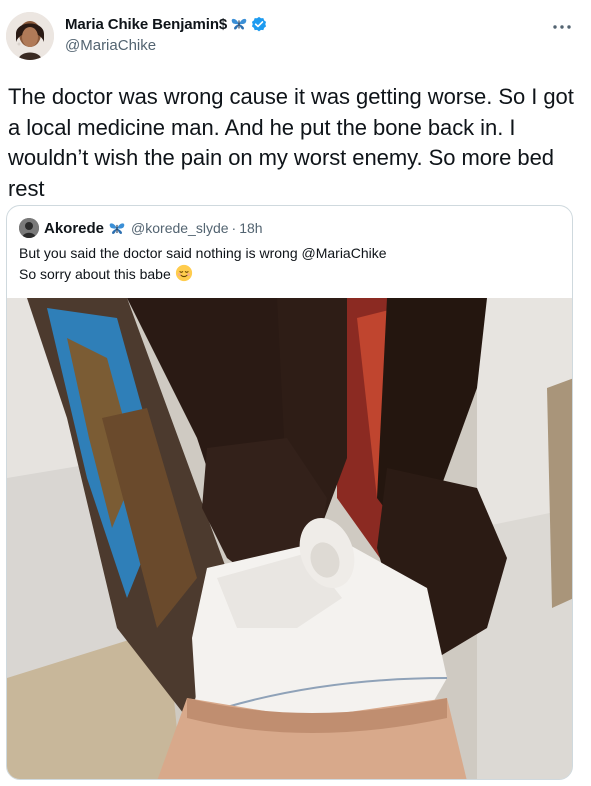 The width and height of the screenshot is (591, 786). I want to click on quote-text-line-2: So sorry about this babe, so click(289, 274).